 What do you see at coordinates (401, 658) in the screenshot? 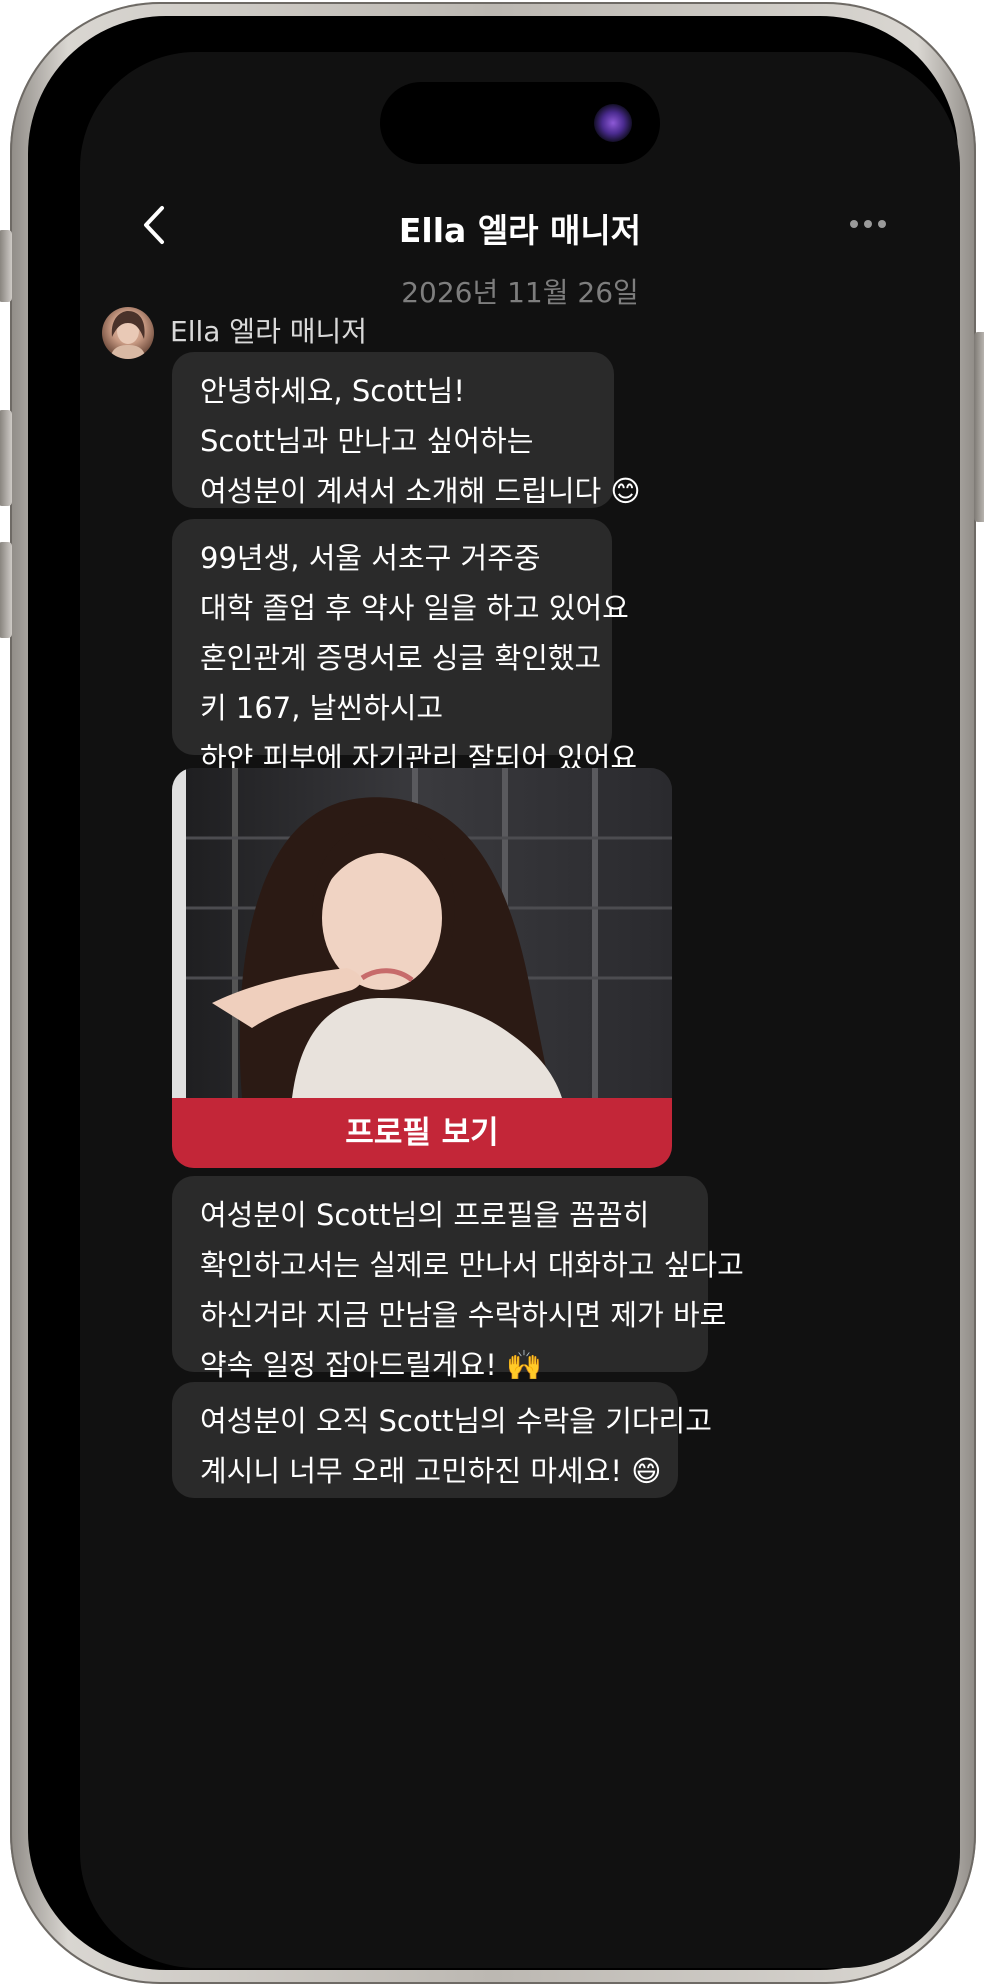
I see `message-line: 혼인관계 증명서로 싱글 확인했고` at bounding box center [401, 658].